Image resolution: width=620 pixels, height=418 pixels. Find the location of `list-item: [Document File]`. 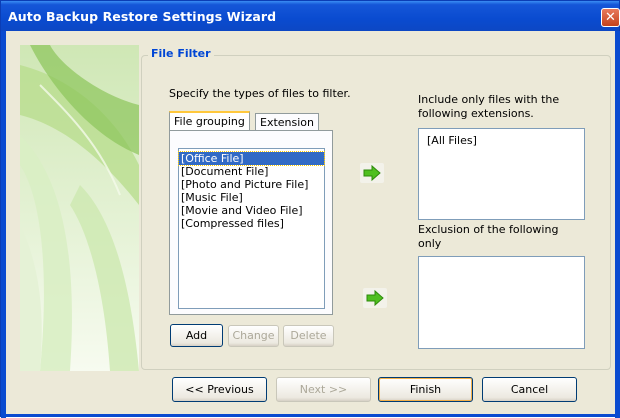

list-item: [Document File] is located at coordinates (251, 171).